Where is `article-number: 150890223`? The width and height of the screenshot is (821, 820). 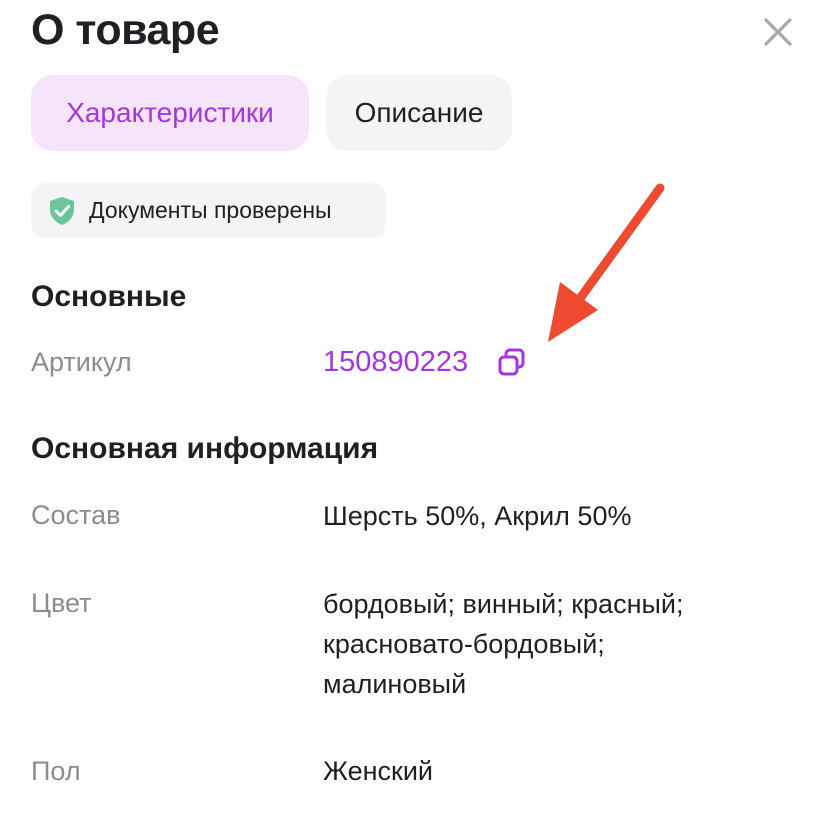
article-number: 150890223 is located at coordinates (395, 362).